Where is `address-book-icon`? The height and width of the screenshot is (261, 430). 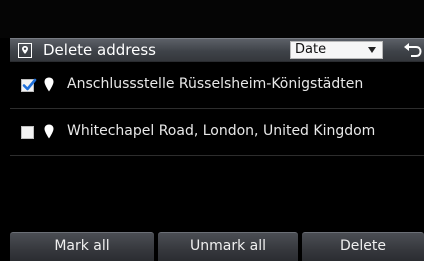
address-book-icon is located at coordinates (25, 50).